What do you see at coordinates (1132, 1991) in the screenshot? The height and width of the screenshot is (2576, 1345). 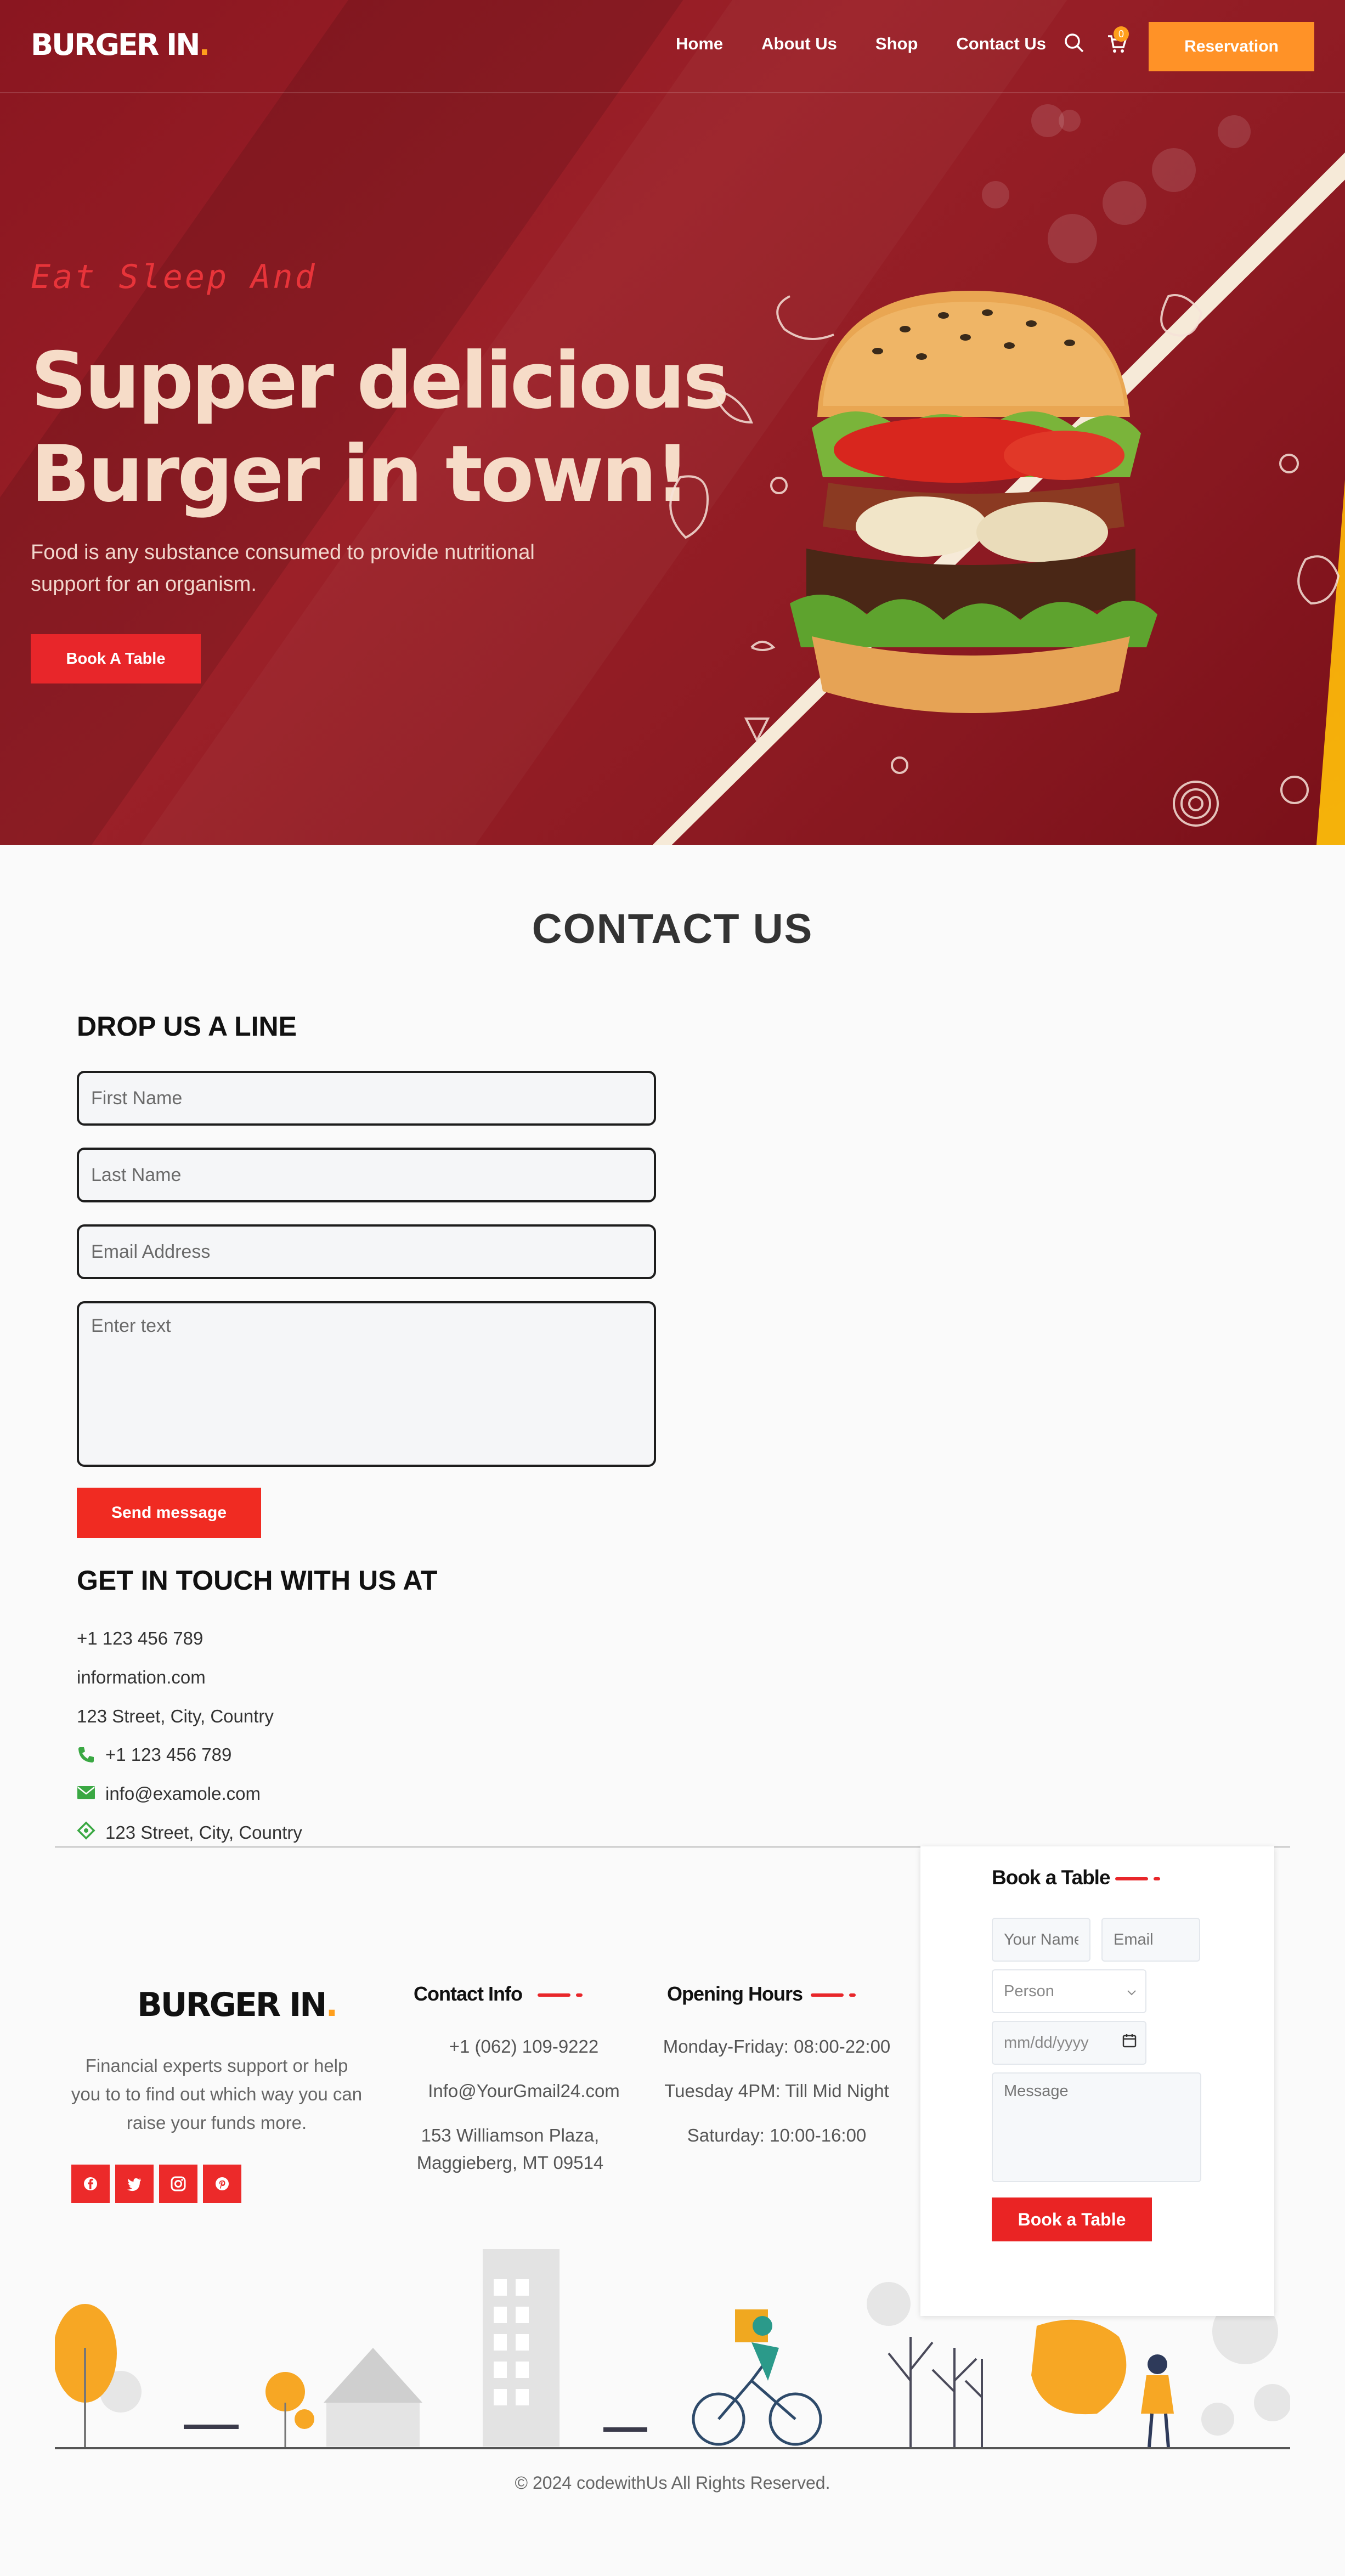 I see `chevron-down-icon` at bounding box center [1132, 1991].